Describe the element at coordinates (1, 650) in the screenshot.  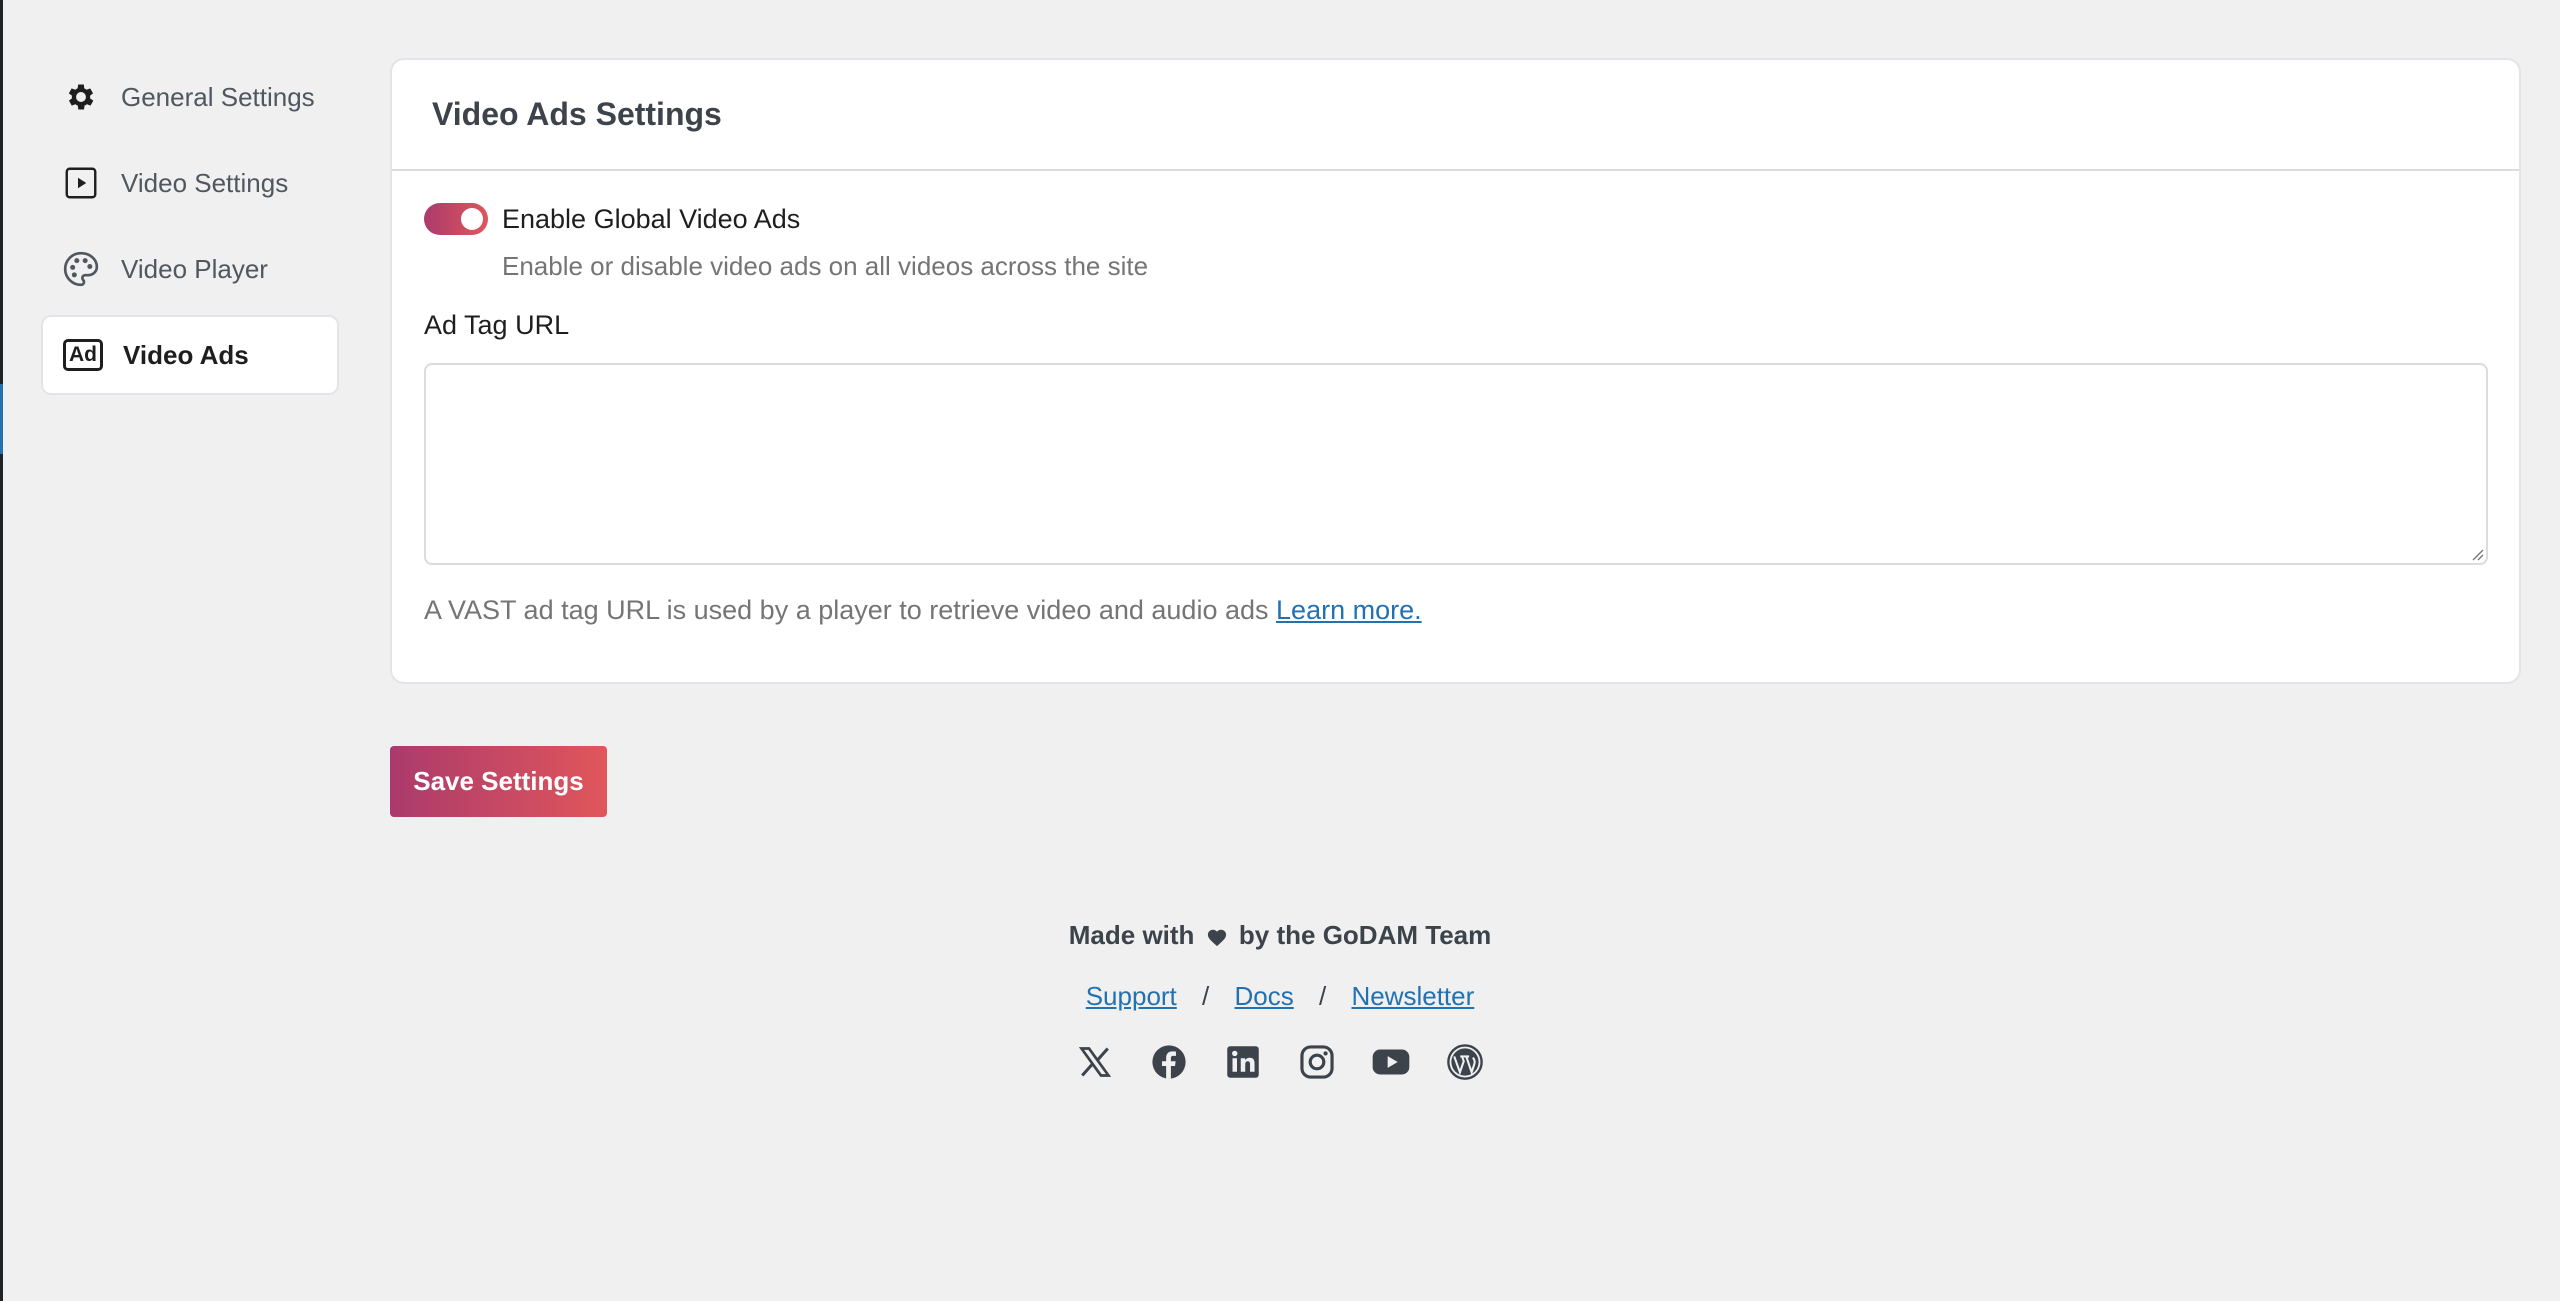
I see `admin-sidebar-edge` at that location.